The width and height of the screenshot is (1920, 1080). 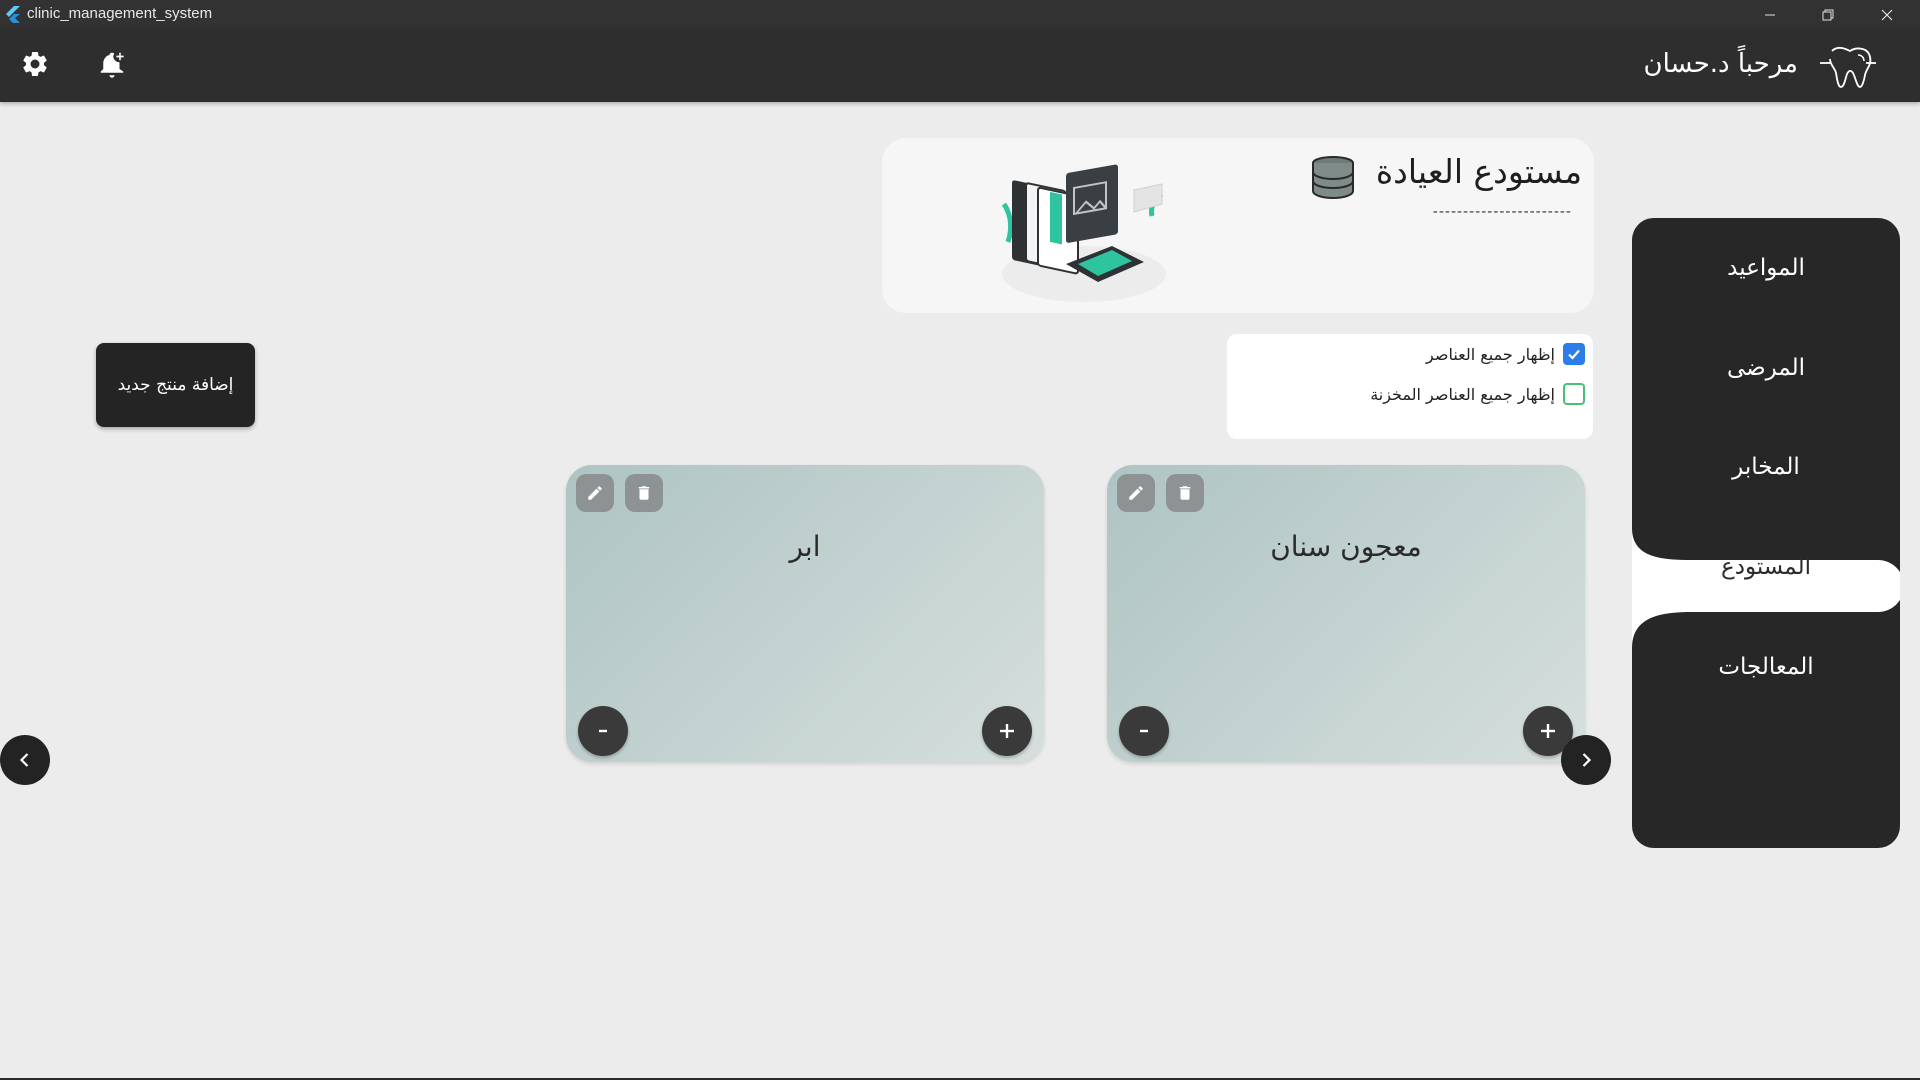 I want to click on product-name: ابر, so click(x=805, y=546).